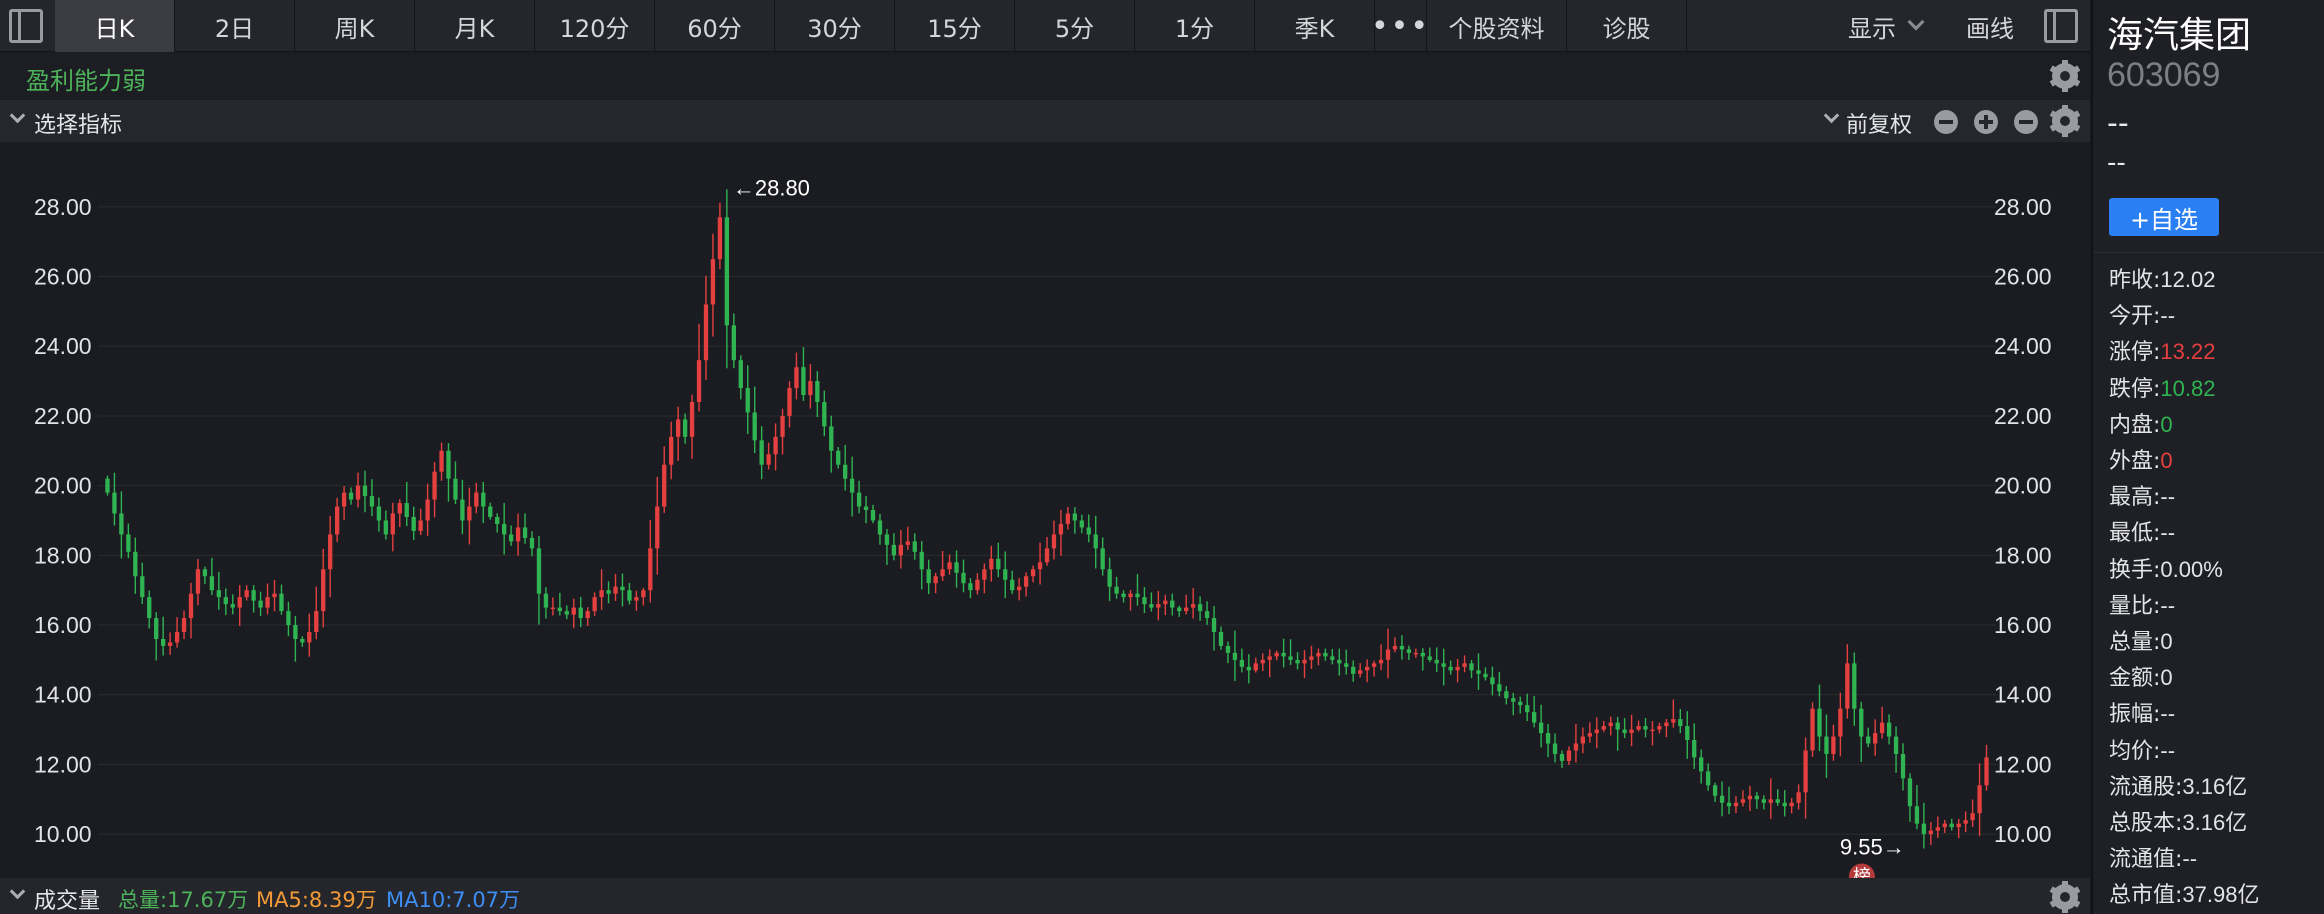 The image size is (2324, 914). What do you see at coordinates (78, 123) in the screenshot?
I see `select-indicator-label: 选择指标` at bounding box center [78, 123].